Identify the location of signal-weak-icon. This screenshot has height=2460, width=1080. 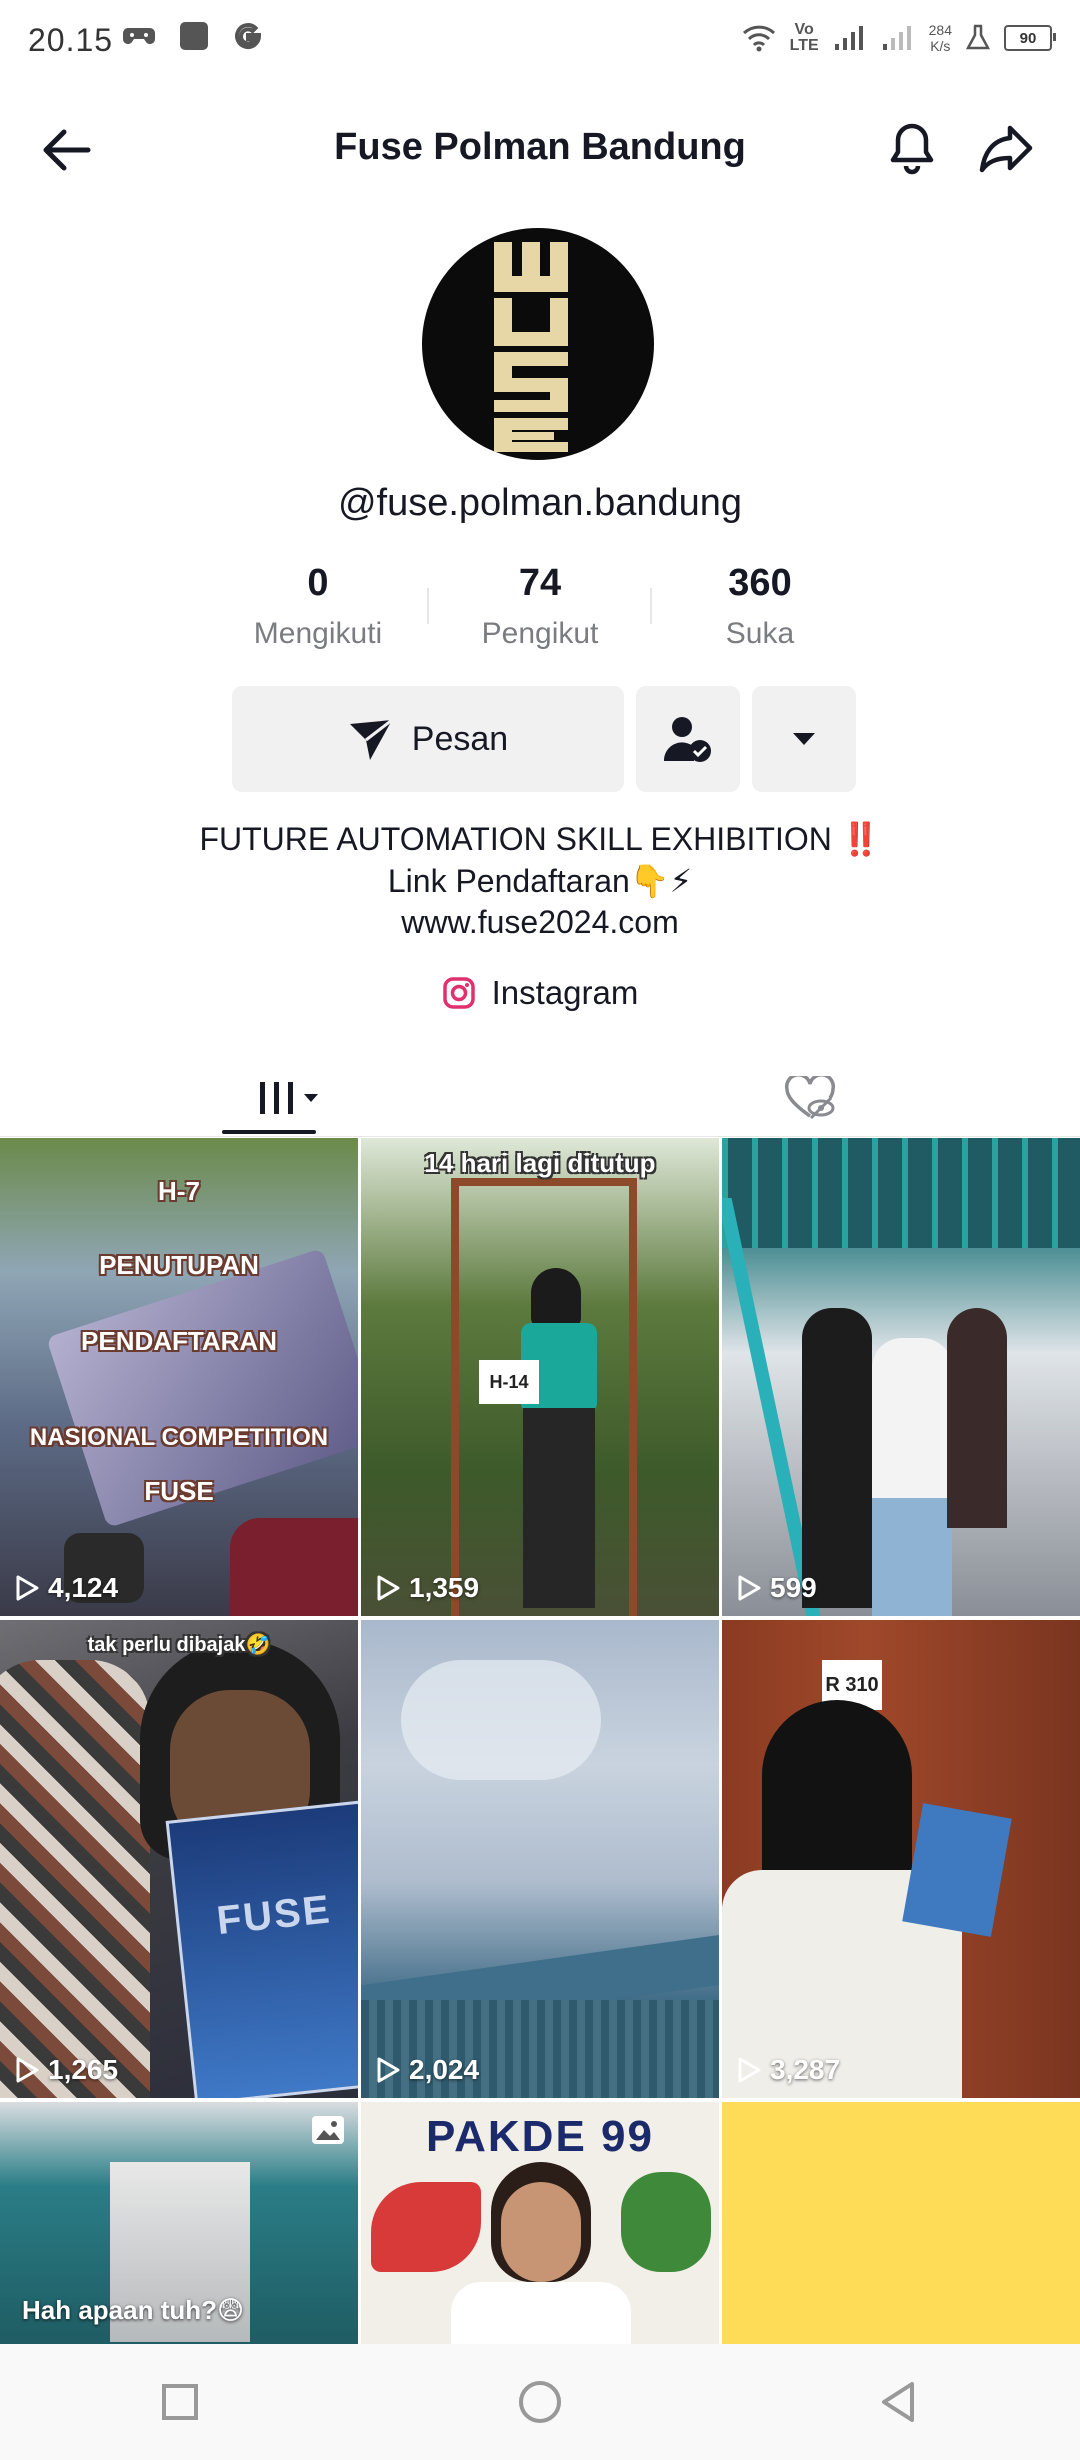
(896, 38).